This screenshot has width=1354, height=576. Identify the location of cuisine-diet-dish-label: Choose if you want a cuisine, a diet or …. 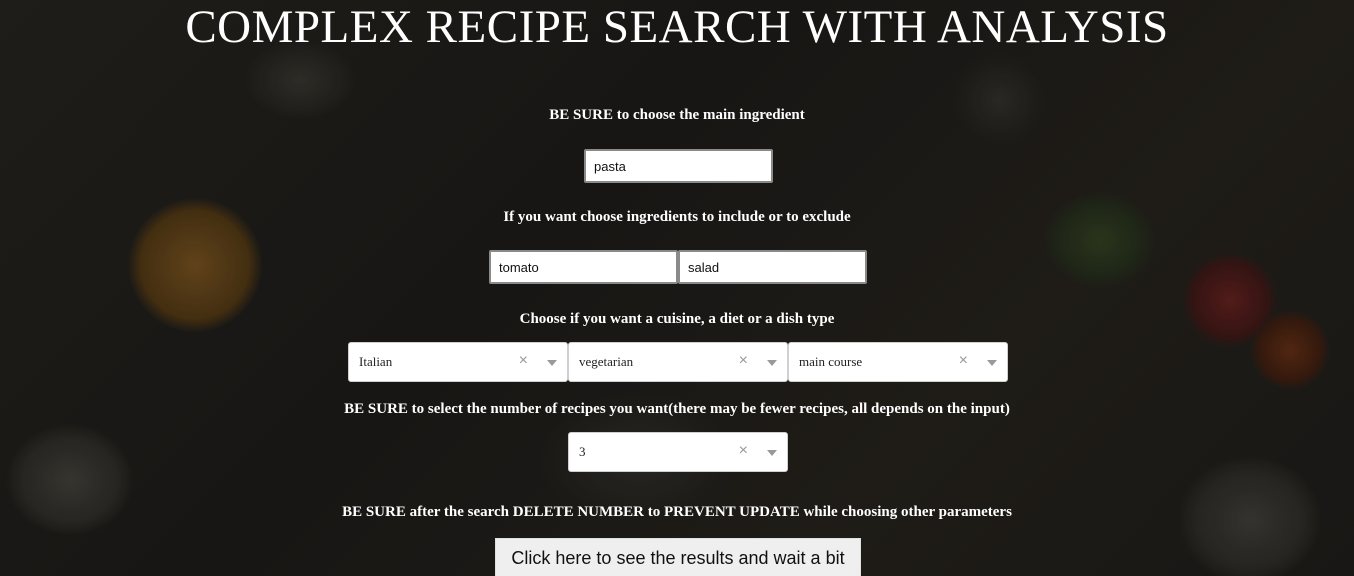
(677, 319).